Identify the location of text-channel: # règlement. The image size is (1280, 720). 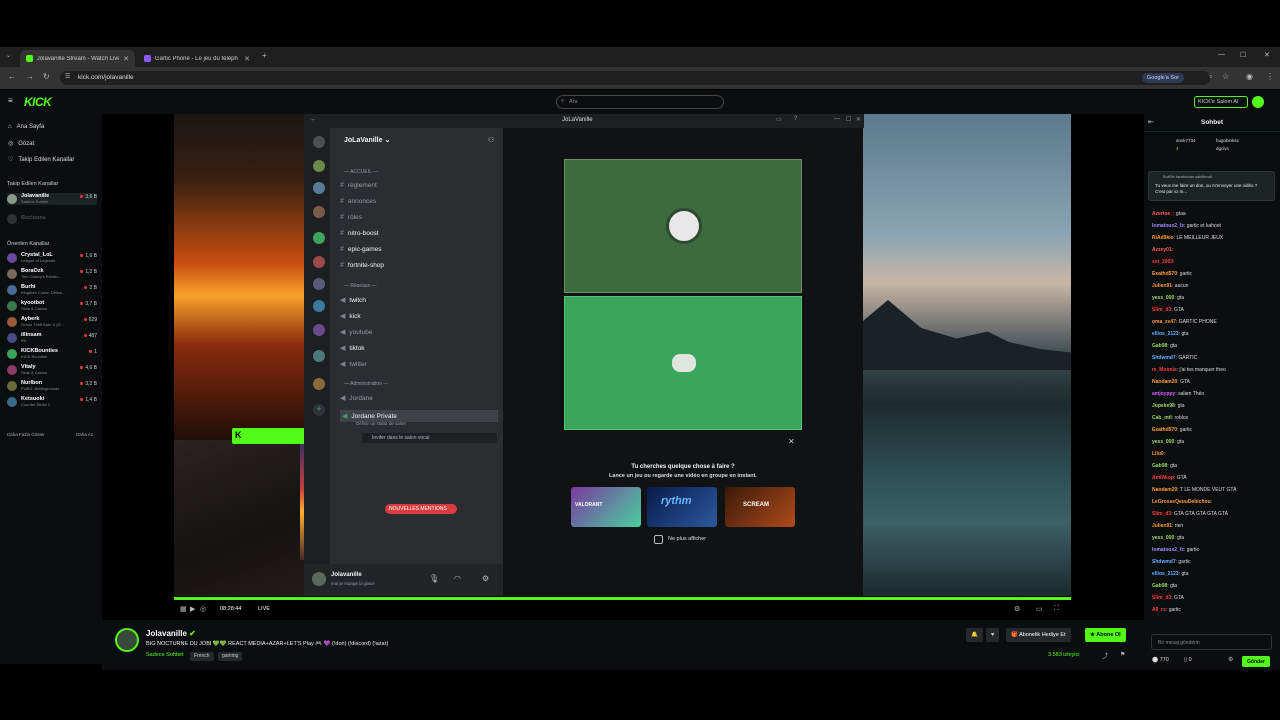
(358, 185).